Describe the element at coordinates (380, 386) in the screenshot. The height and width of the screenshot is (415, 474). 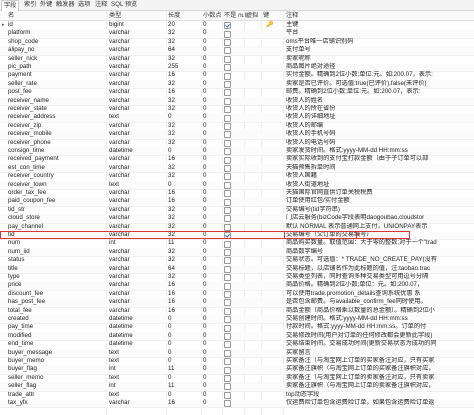
I see `field-comment-cell: 卖家备注旗帜（与淘宝网上订单的卖家备注旗帜对应，` at that location.